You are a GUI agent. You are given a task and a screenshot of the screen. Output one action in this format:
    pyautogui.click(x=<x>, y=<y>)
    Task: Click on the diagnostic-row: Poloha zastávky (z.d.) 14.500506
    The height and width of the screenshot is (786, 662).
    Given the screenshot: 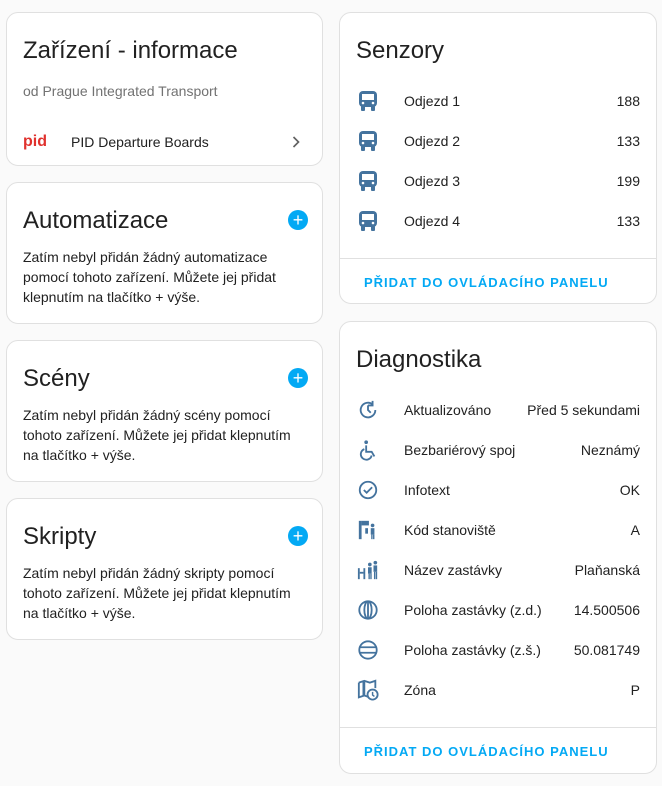 What is the action you would take?
    pyautogui.click(x=498, y=610)
    